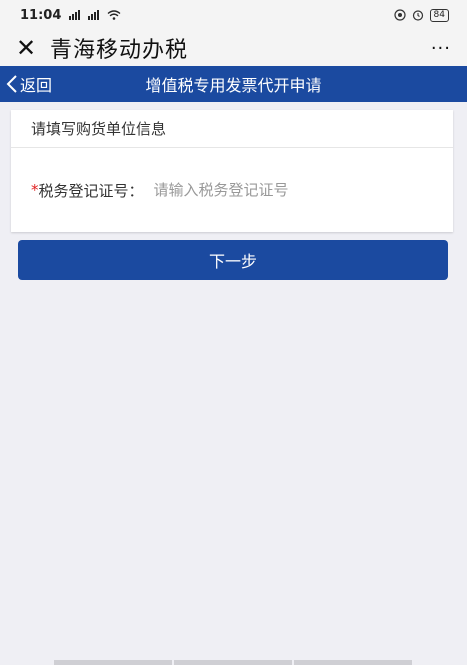  What do you see at coordinates (114, 15) in the screenshot?
I see `wifi-icon` at bounding box center [114, 15].